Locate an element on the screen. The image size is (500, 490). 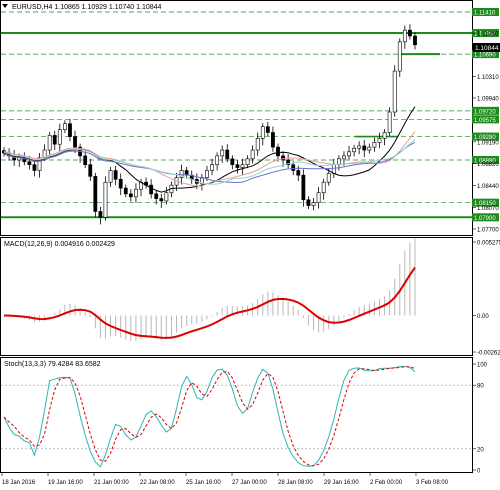
stoch-tick-label: 80 is located at coordinates (480, 387).